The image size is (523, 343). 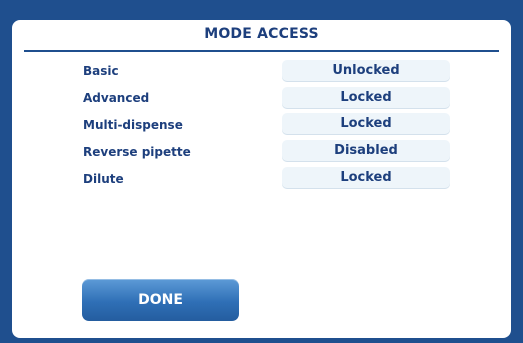 I want to click on mode-state-basic-button: Unlocked, so click(x=366, y=71).